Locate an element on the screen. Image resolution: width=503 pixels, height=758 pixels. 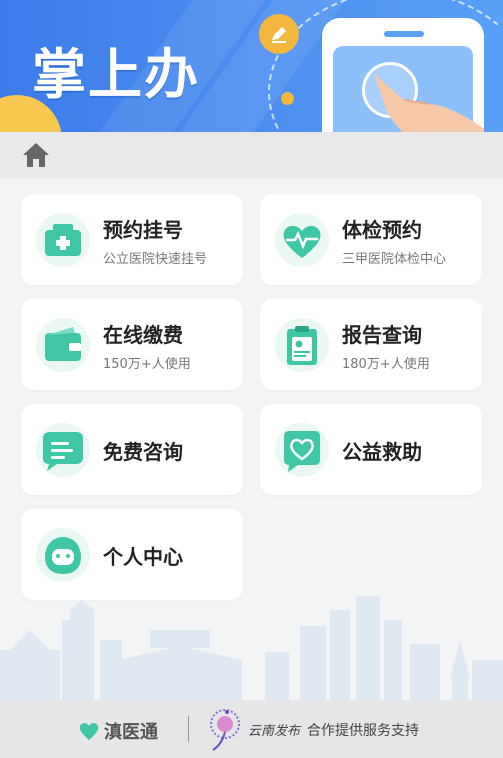
service-card-personal: 个人中心 is located at coordinates (132, 554).